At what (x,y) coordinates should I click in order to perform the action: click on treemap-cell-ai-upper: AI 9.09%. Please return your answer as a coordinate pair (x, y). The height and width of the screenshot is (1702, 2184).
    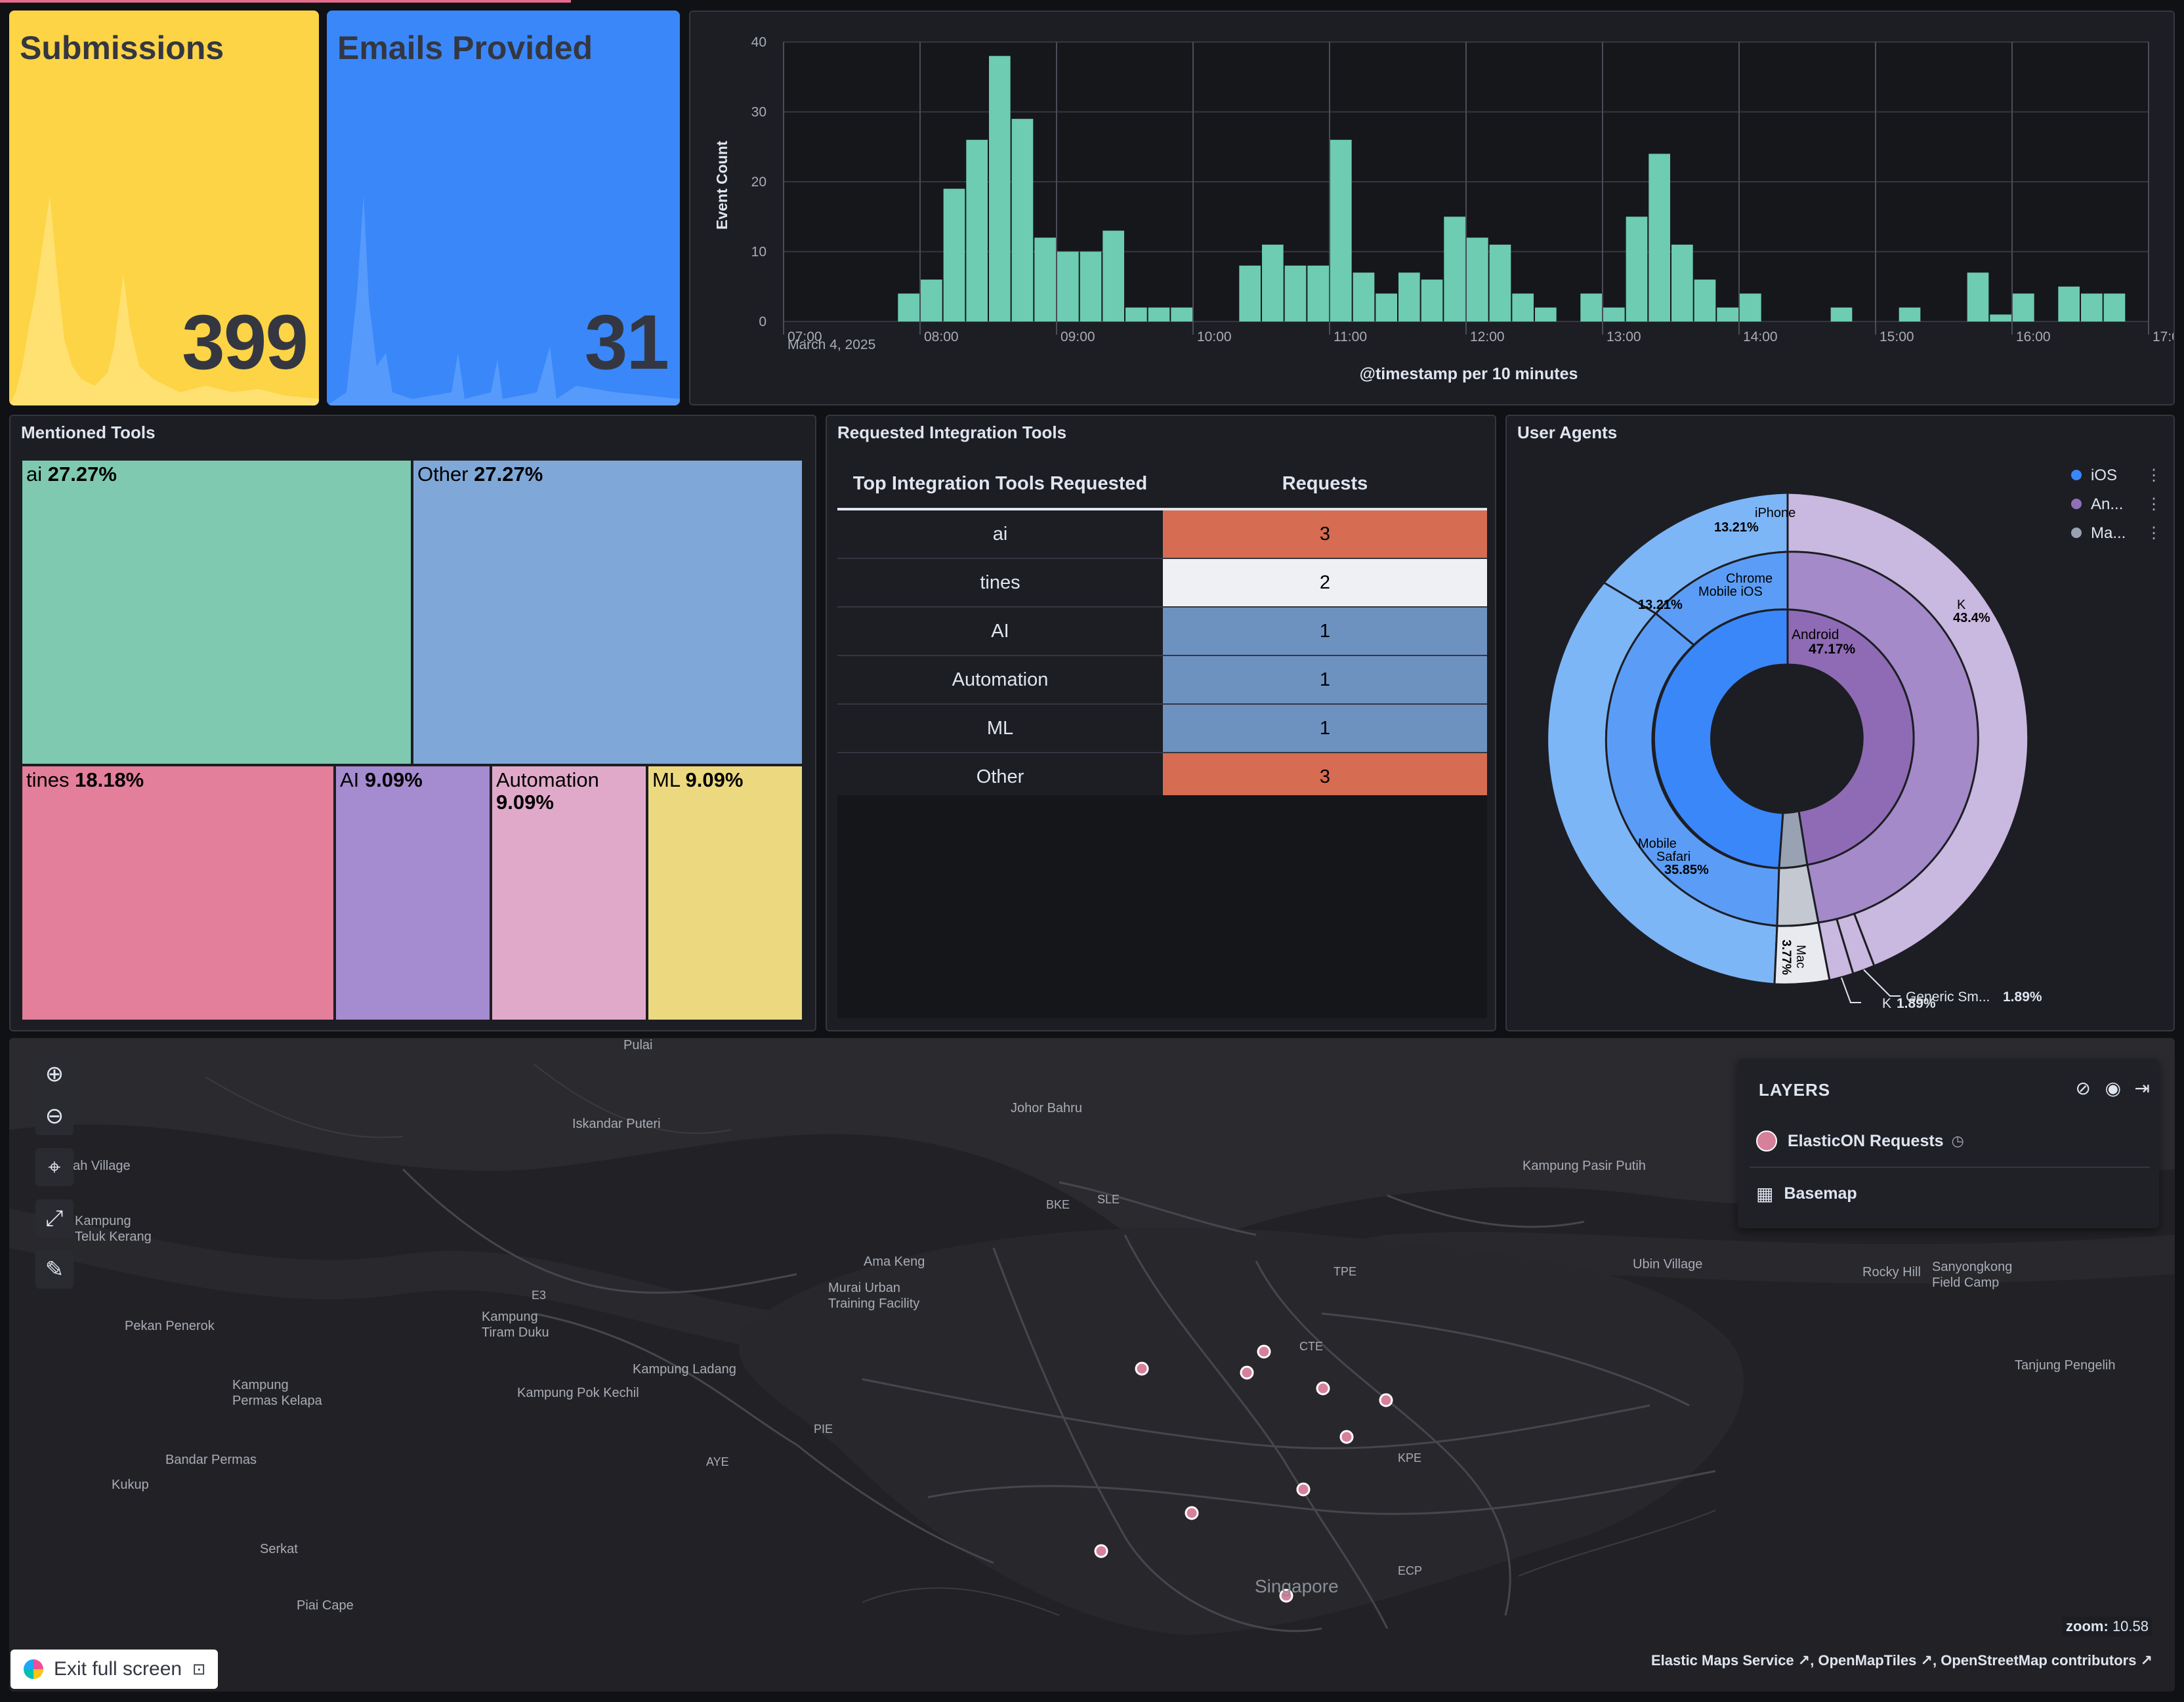
    Looking at the image, I should click on (413, 893).